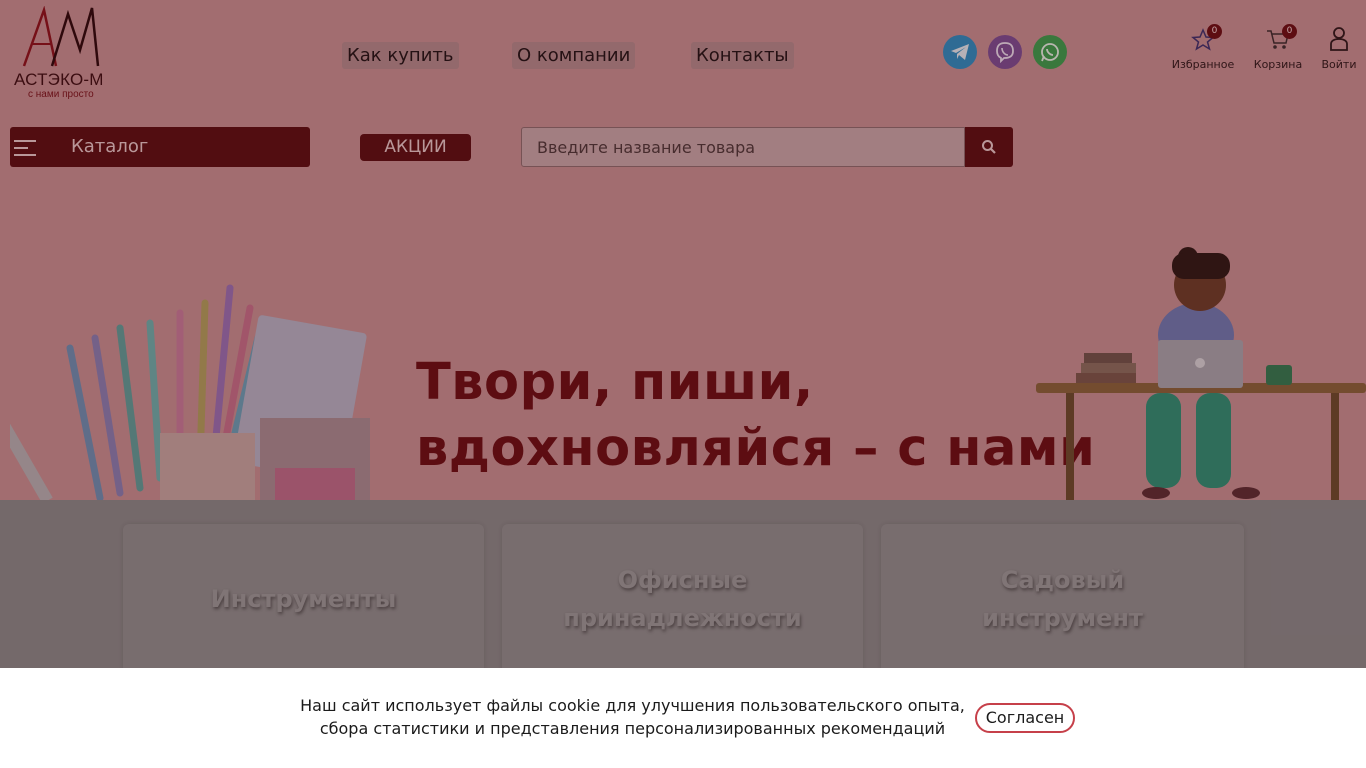  Describe the element at coordinates (1025, 718) in the screenshot. I see `cookie-agree-button: Согласен` at that location.